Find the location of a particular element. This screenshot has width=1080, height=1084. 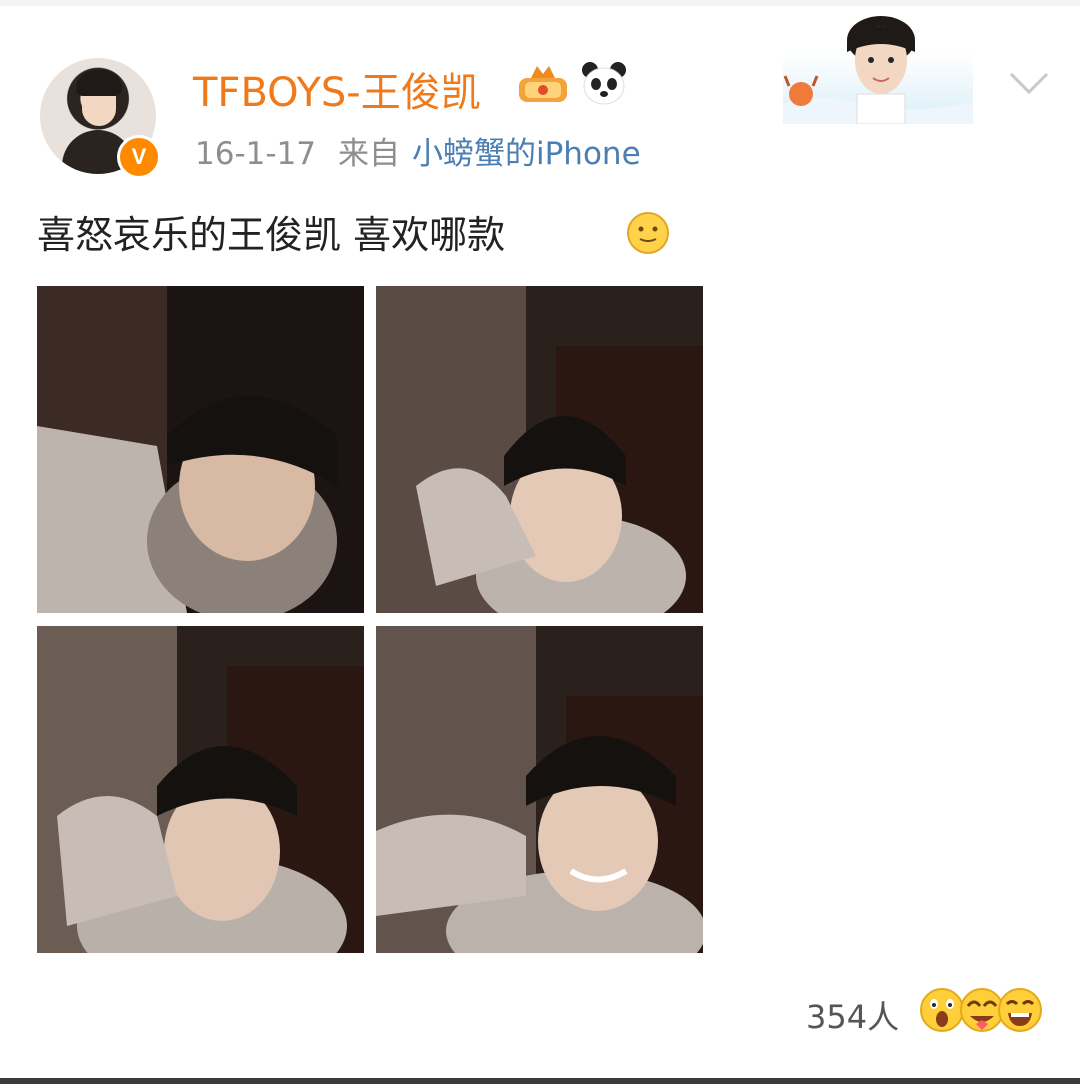

username: TFBOYS-王俊凯 is located at coordinates (337, 89).